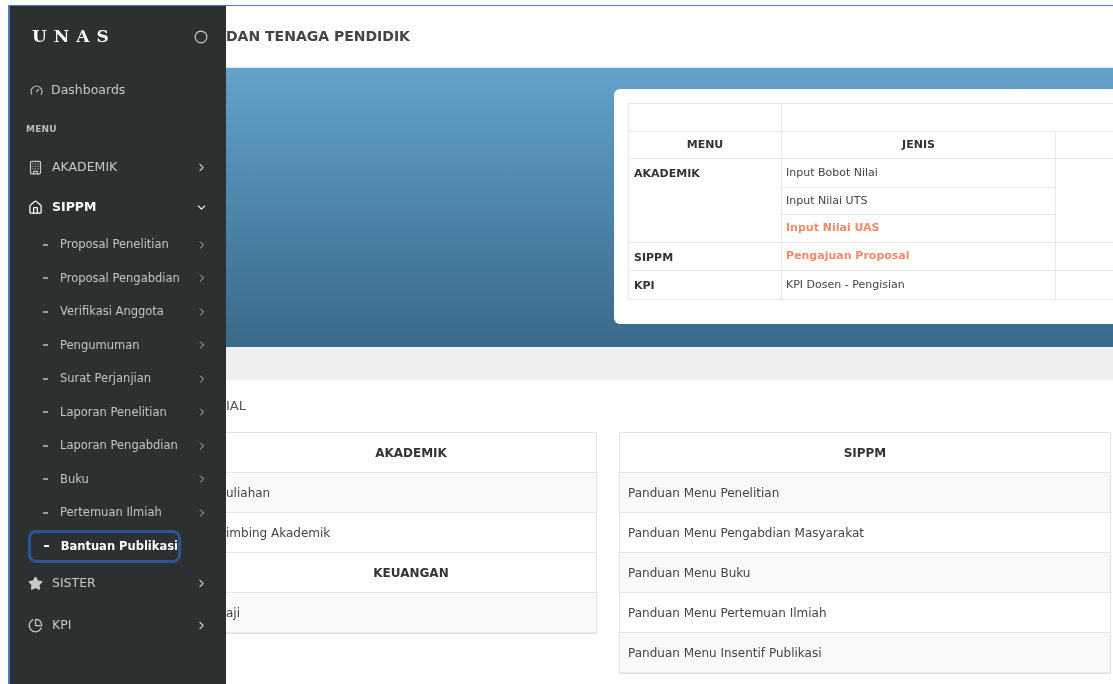 The height and width of the screenshot is (684, 1113). Describe the element at coordinates (131, 513) in the screenshot. I see `submenu-item: Pertemuan Ilmiah` at that location.